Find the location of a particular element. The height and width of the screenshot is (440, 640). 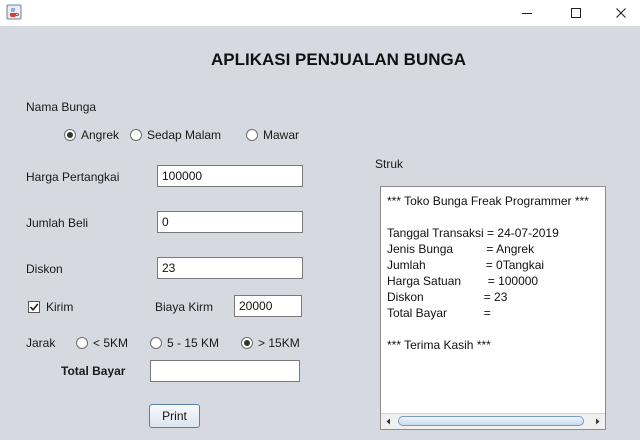

total-bayar-input is located at coordinates (225, 371).